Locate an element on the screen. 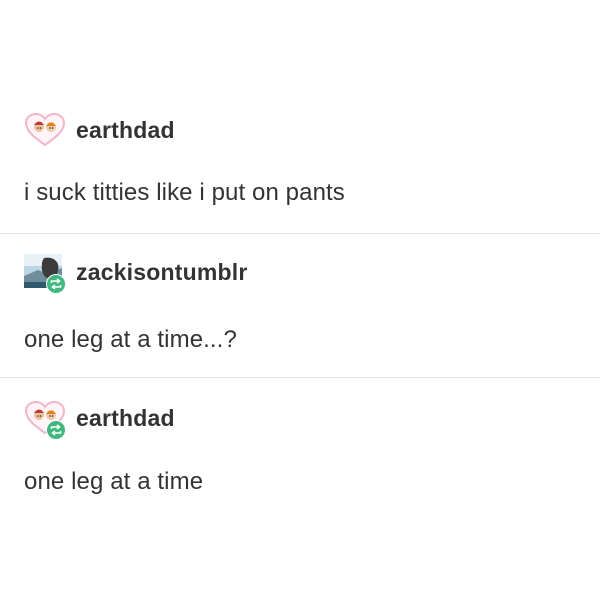 The image size is (600, 600). username: zackisontumblr is located at coordinates (162, 272).